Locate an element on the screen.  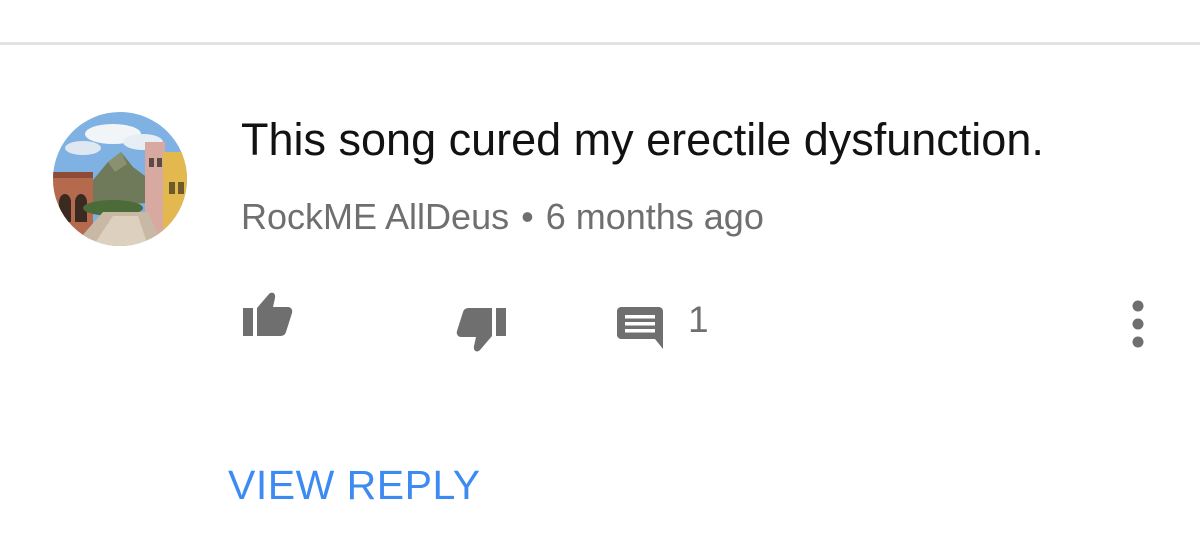
thumbs-down-icon is located at coordinates (482, 330).